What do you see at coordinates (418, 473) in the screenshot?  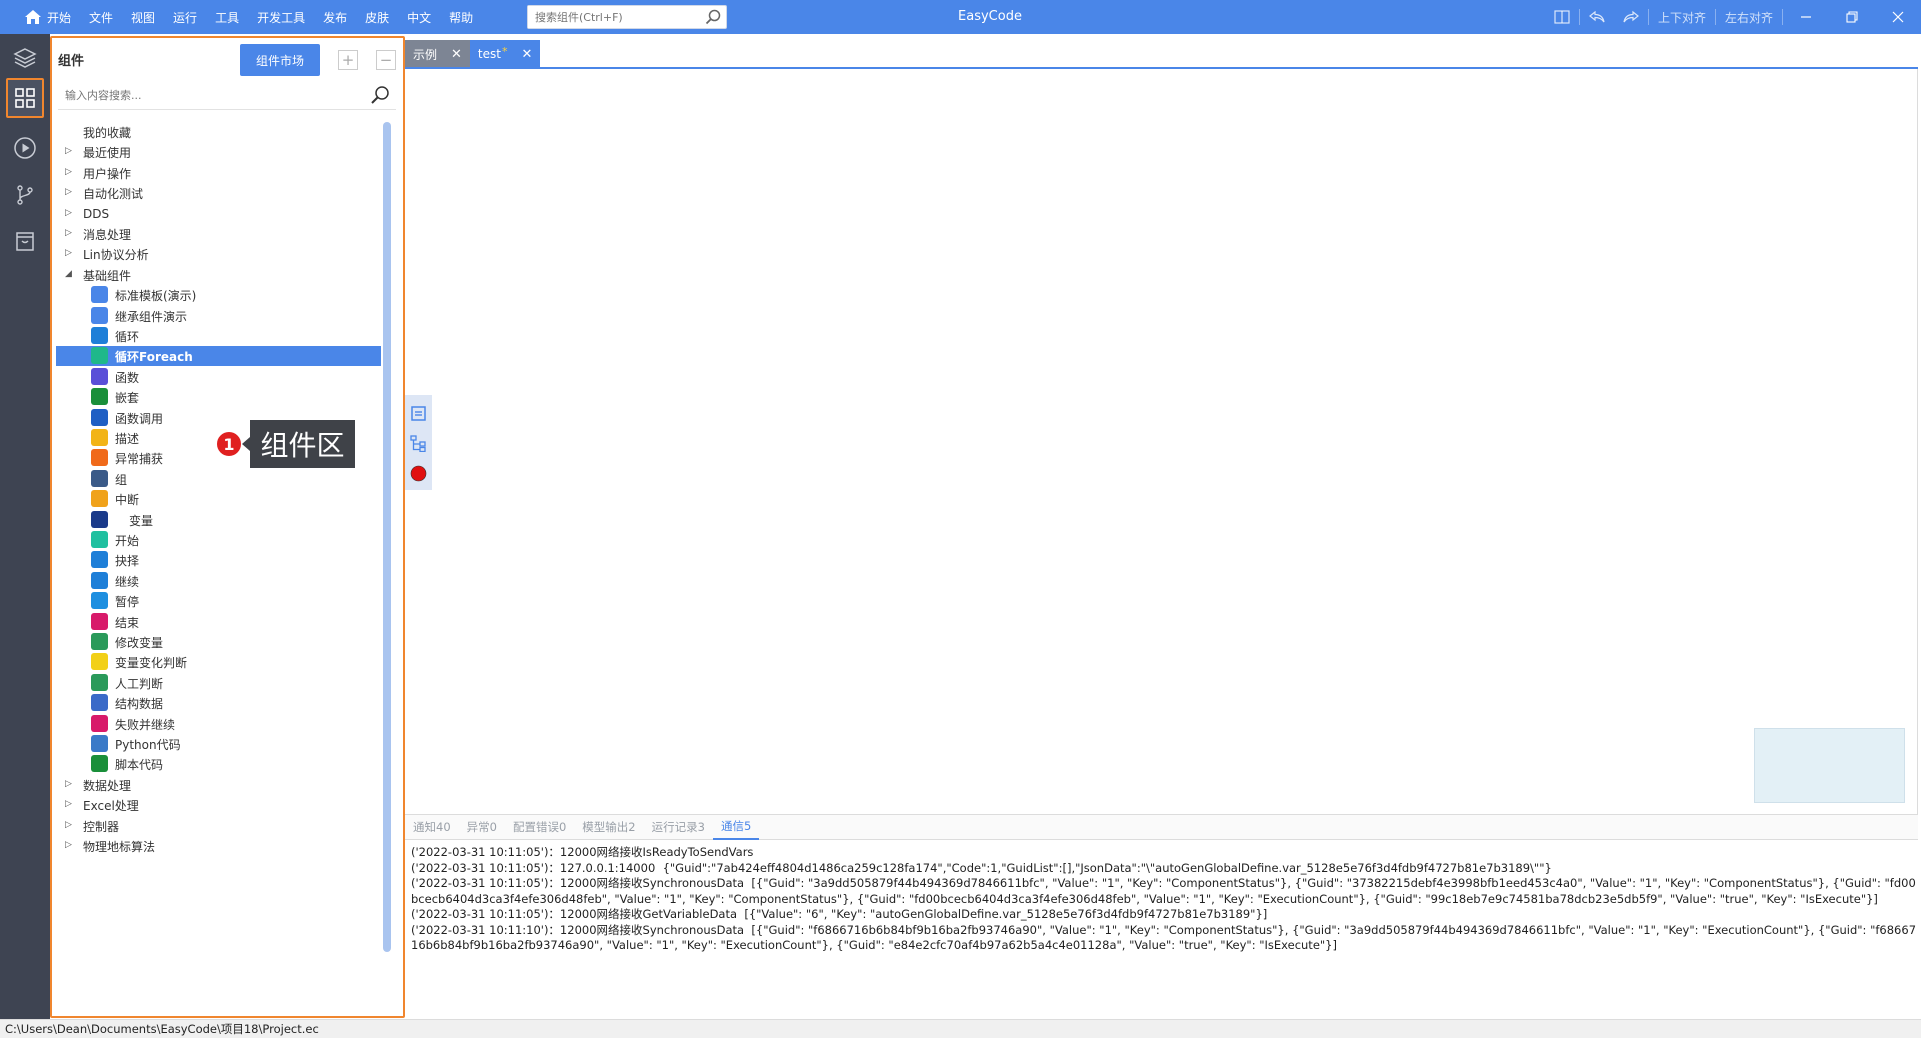 I see `record-icon` at bounding box center [418, 473].